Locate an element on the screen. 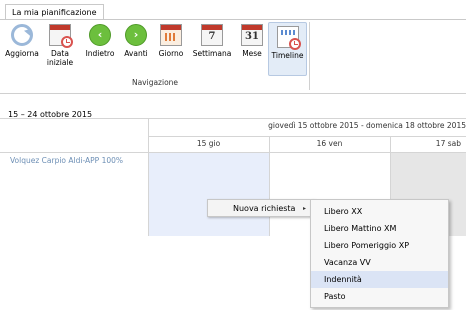 Image resolution: width=466 pixels, height=310 pixels. mese-button: 31 Mese is located at coordinates (252, 50).